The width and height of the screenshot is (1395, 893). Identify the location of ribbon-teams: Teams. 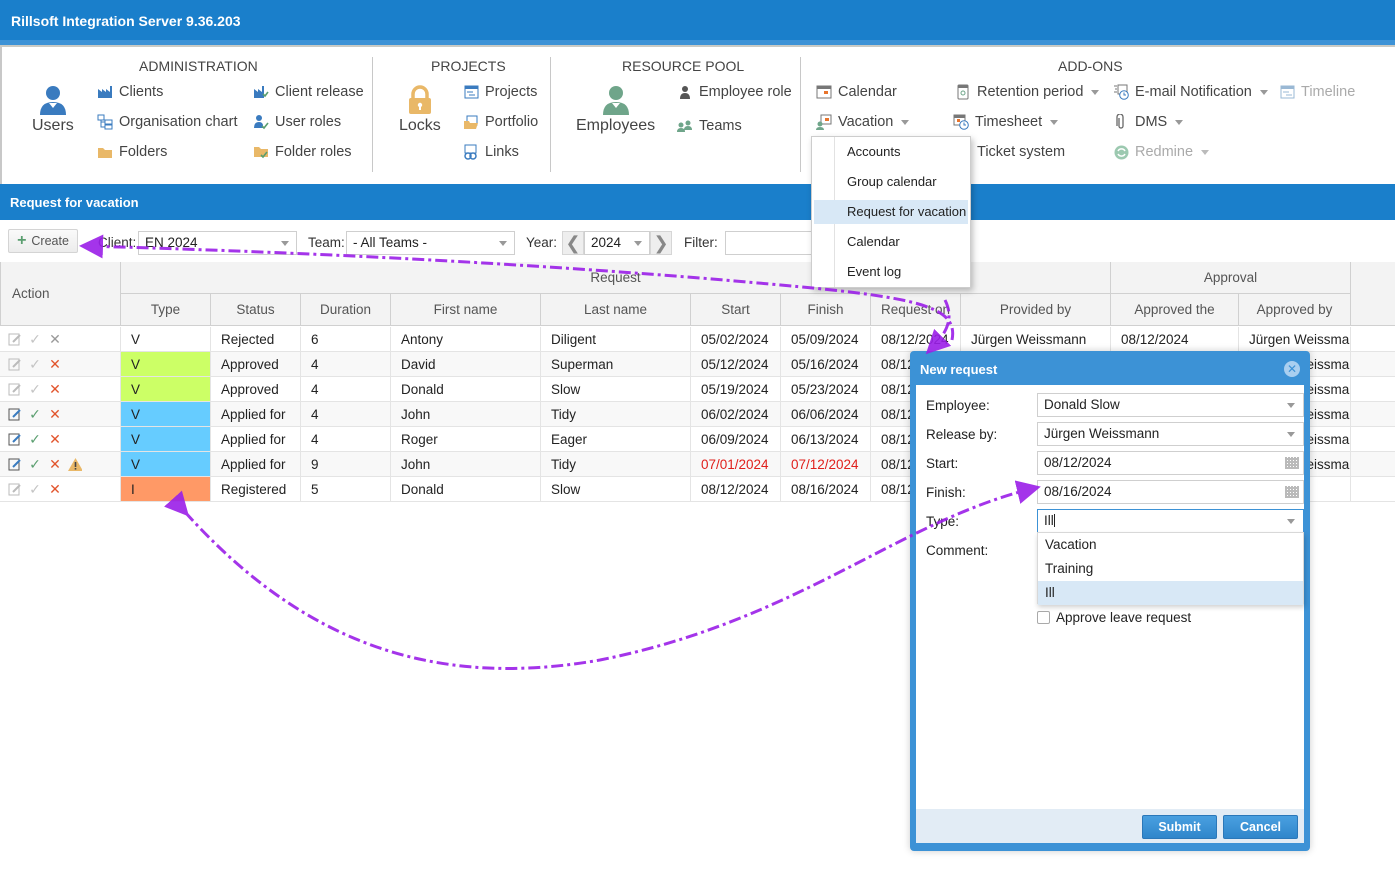
(709, 126).